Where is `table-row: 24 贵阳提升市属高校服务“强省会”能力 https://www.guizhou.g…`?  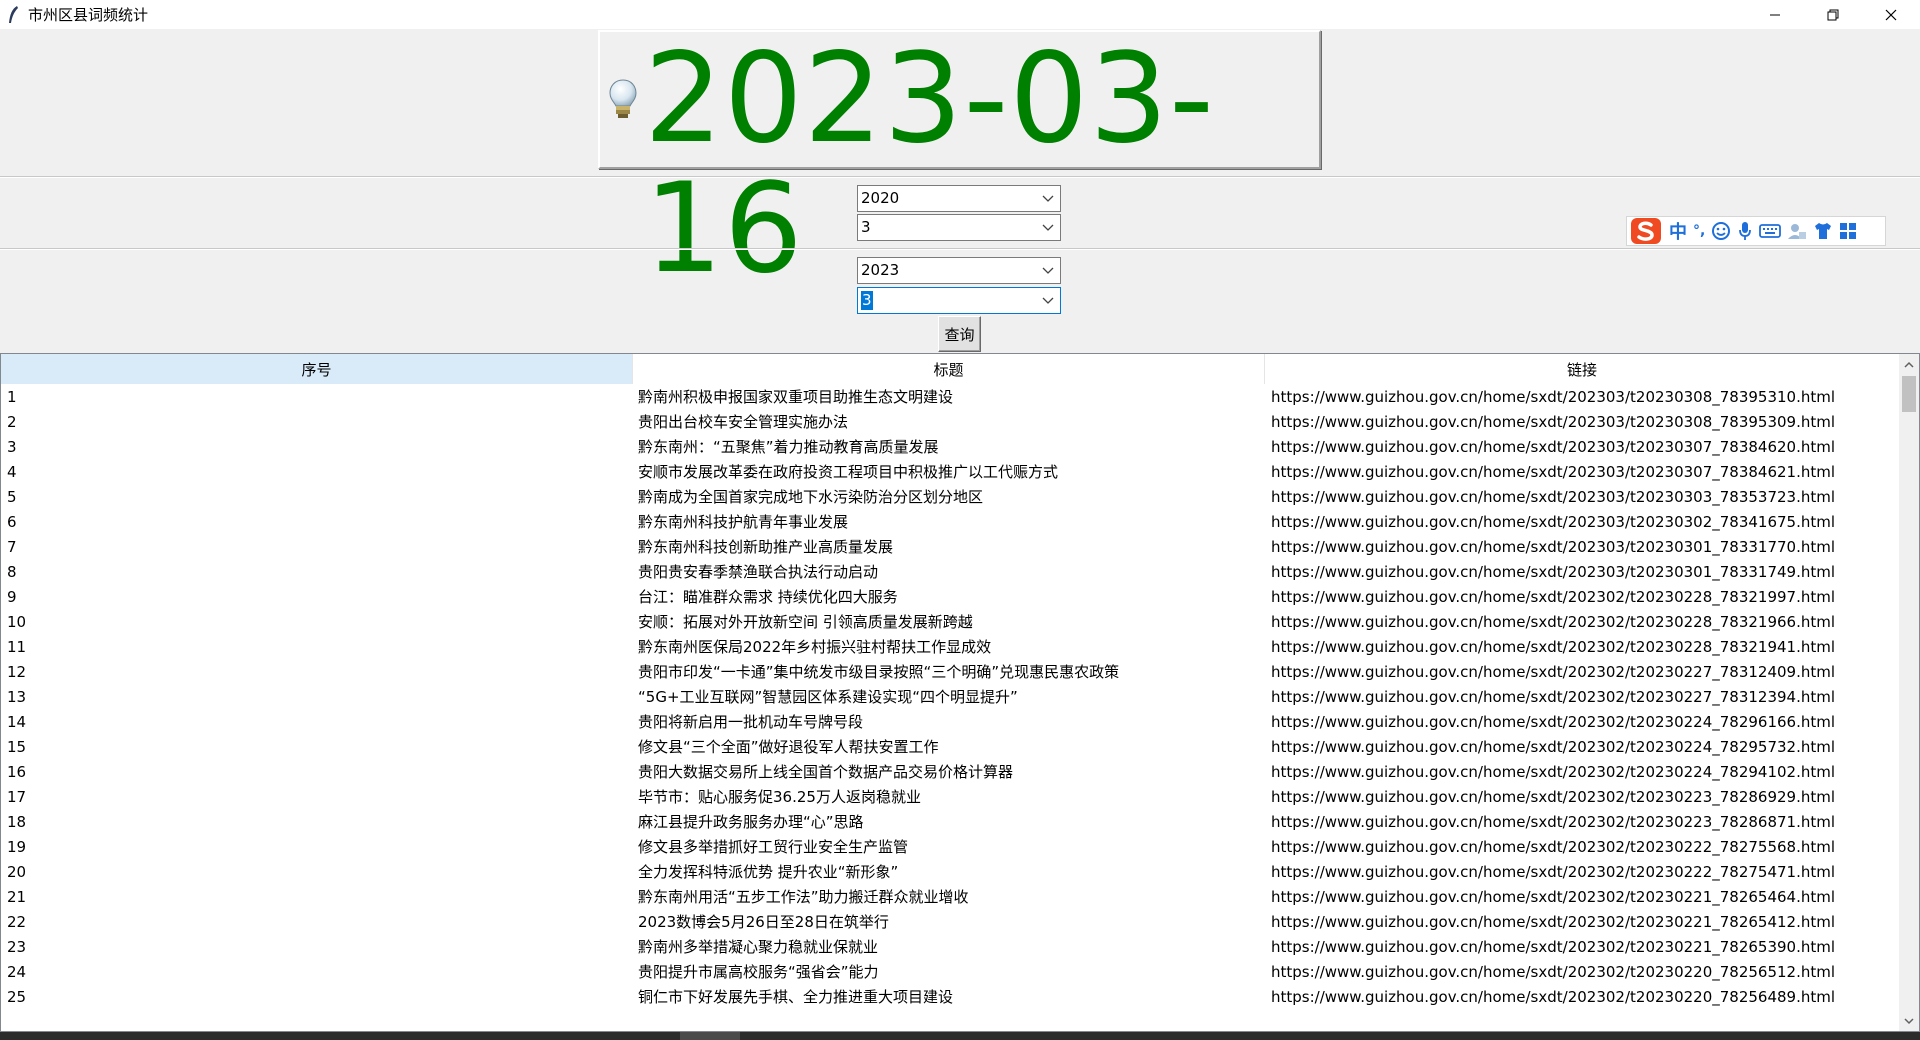 table-row: 24 贵阳提升市属高校服务“强省会”能力 https://www.guizhou.g… is located at coordinates (950, 972).